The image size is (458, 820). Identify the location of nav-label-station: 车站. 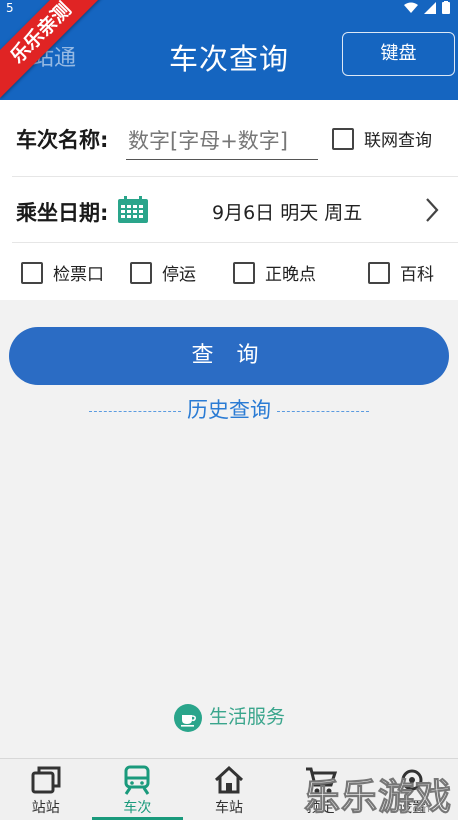
(228, 808).